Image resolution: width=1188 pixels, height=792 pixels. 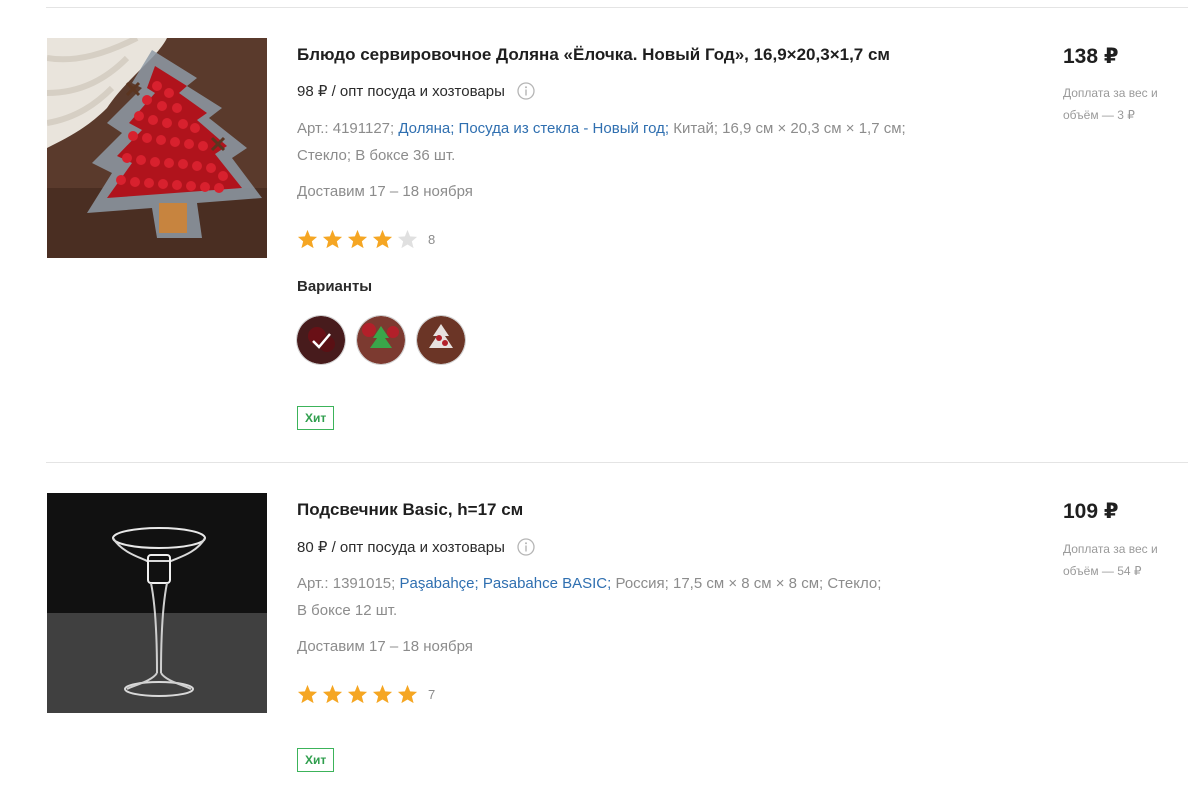 What do you see at coordinates (431, 239) in the screenshot?
I see `reviews-count: 8` at bounding box center [431, 239].